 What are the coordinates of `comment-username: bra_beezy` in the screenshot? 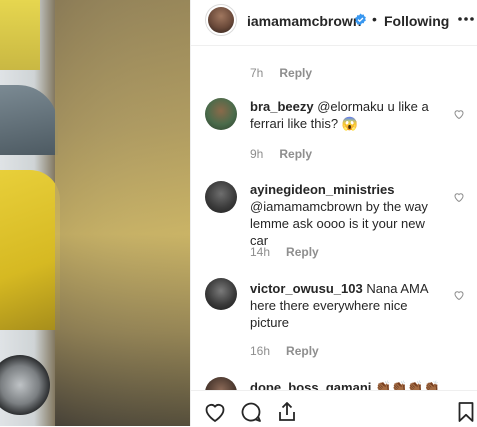 It's located at (282, 106).